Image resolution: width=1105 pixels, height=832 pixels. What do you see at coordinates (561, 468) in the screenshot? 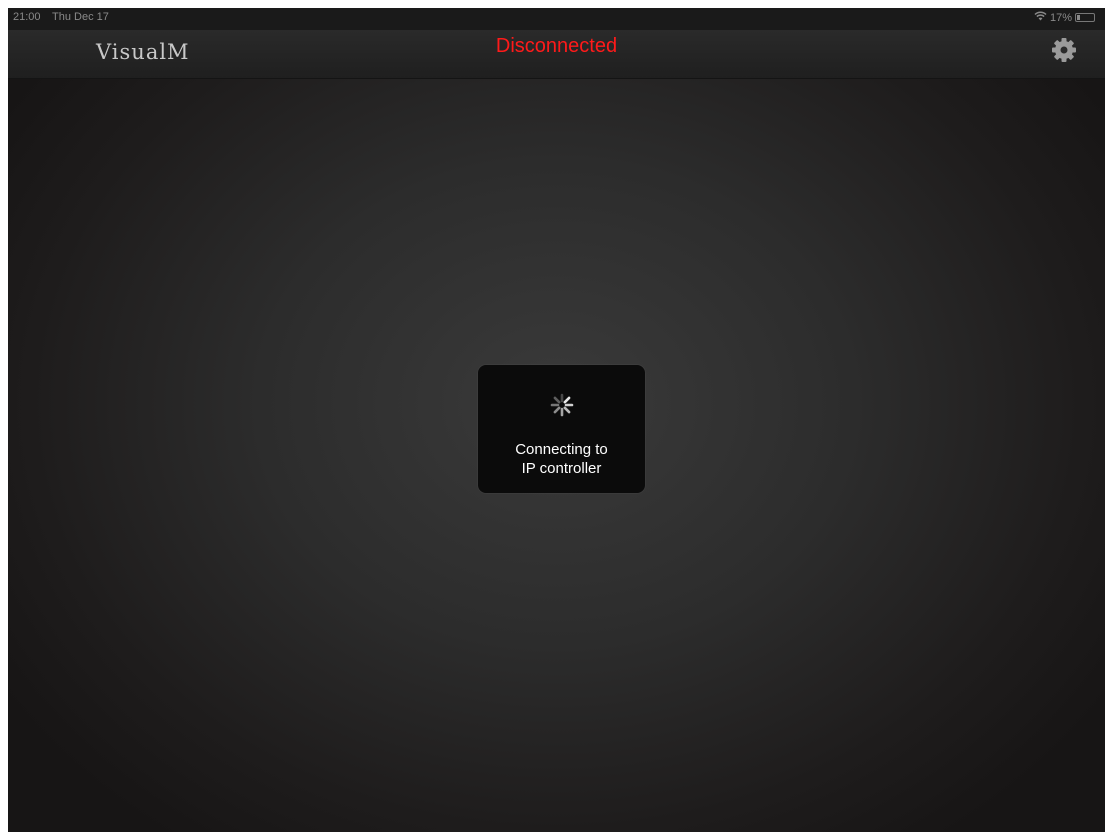
I see `loading-message-line2: IP controller` at bounding box center [561, 468].